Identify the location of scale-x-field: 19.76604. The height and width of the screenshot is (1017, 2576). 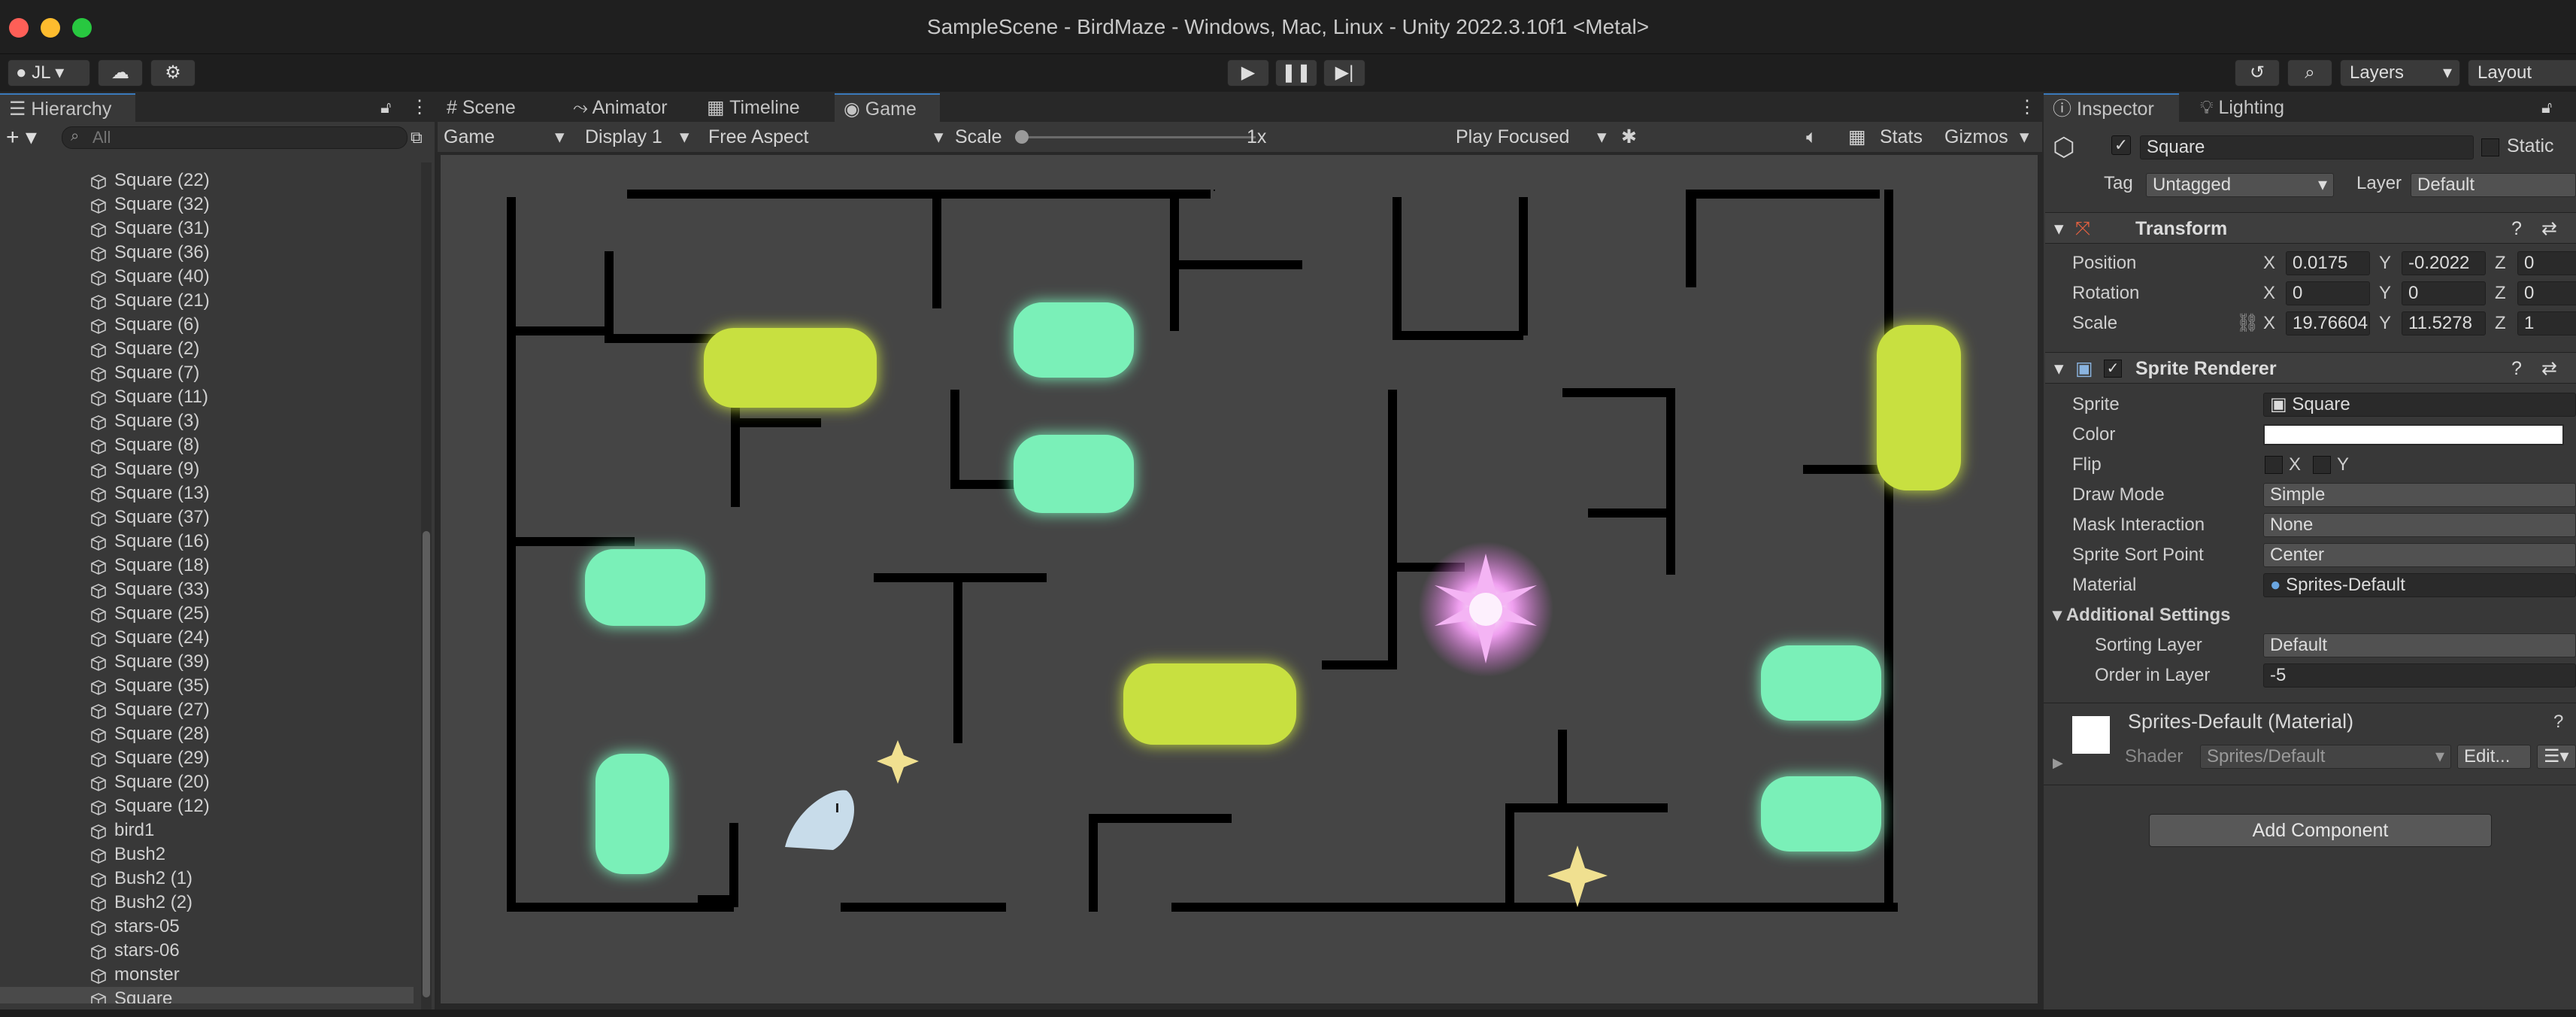
(2328, 323).